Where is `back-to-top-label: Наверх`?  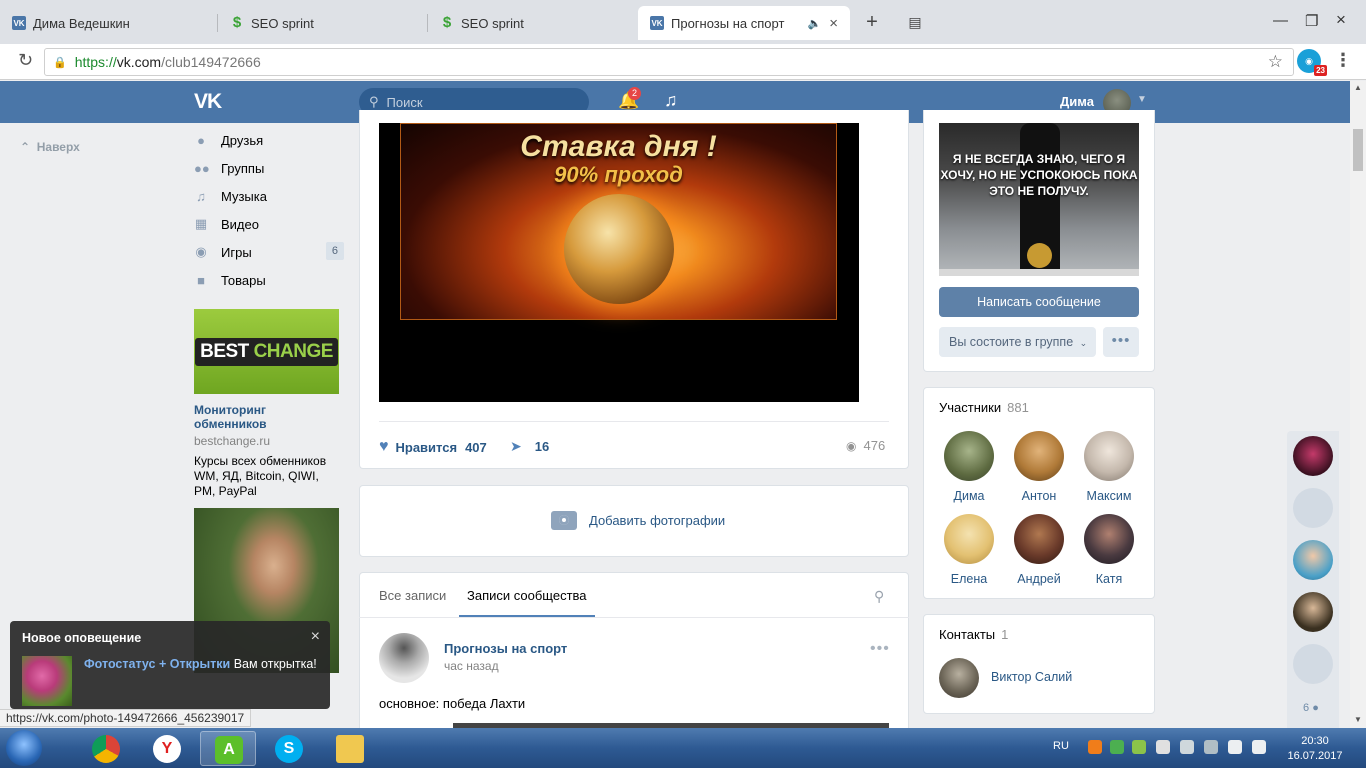 back-to-top-label: Наверх is located at coordinates (58, 147).